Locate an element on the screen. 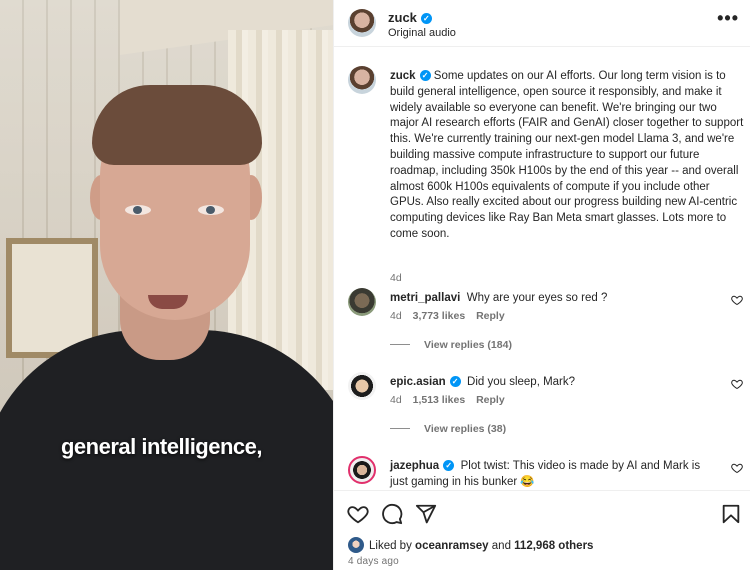 This screenshot has width=750, height=570. author-username: zuck ✓ is located at coordinates (410, 17).